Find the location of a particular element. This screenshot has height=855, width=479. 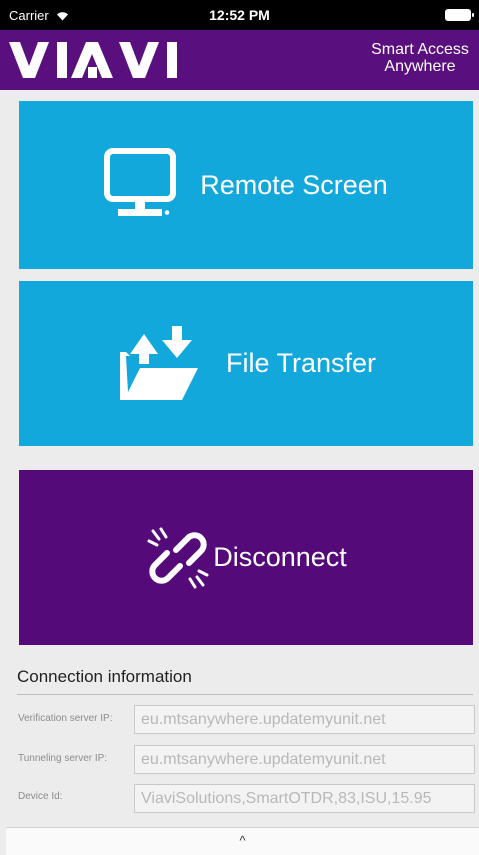

status-time: 12:52 PM is located at coordinates (239, 15).